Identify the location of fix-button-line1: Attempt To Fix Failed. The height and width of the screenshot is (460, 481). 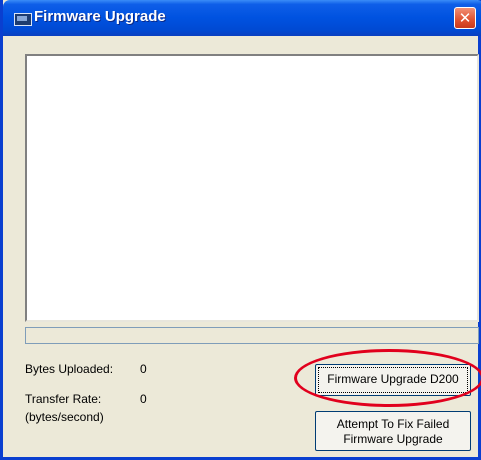
(393, 424).